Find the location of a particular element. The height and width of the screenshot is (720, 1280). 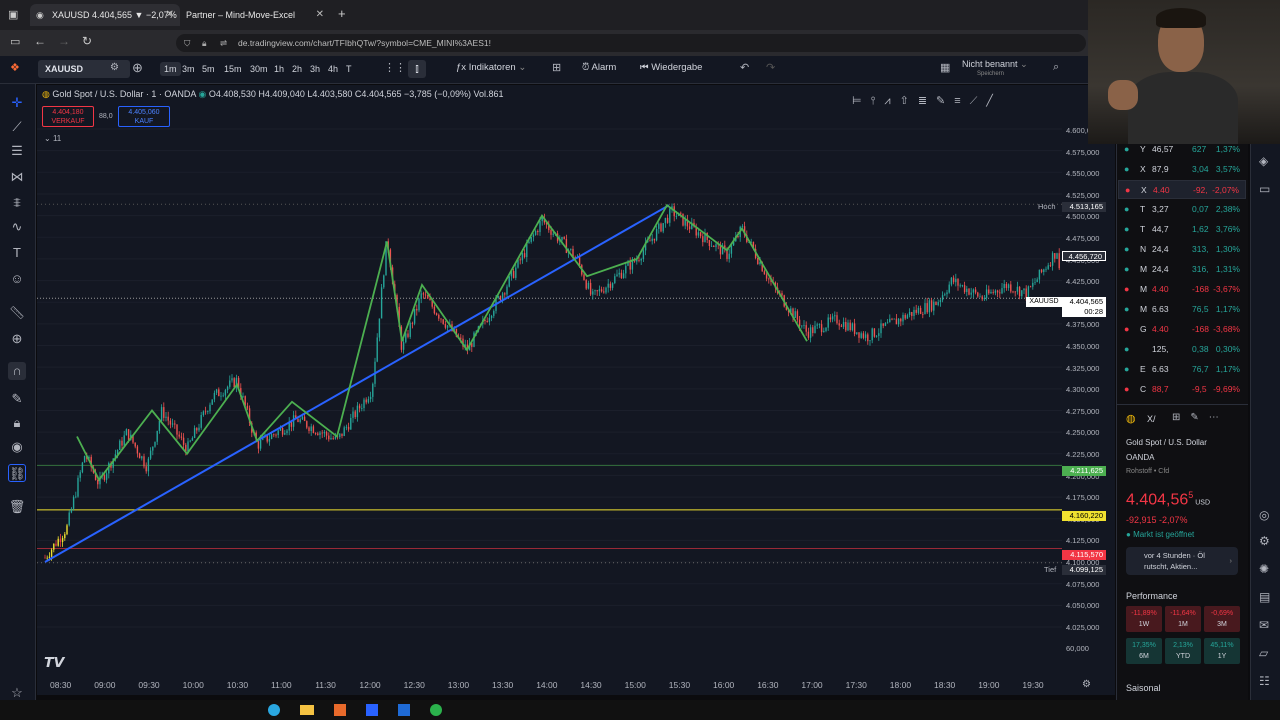

drawings-count: ⌄ 11 is located at coordinates (52, 138).